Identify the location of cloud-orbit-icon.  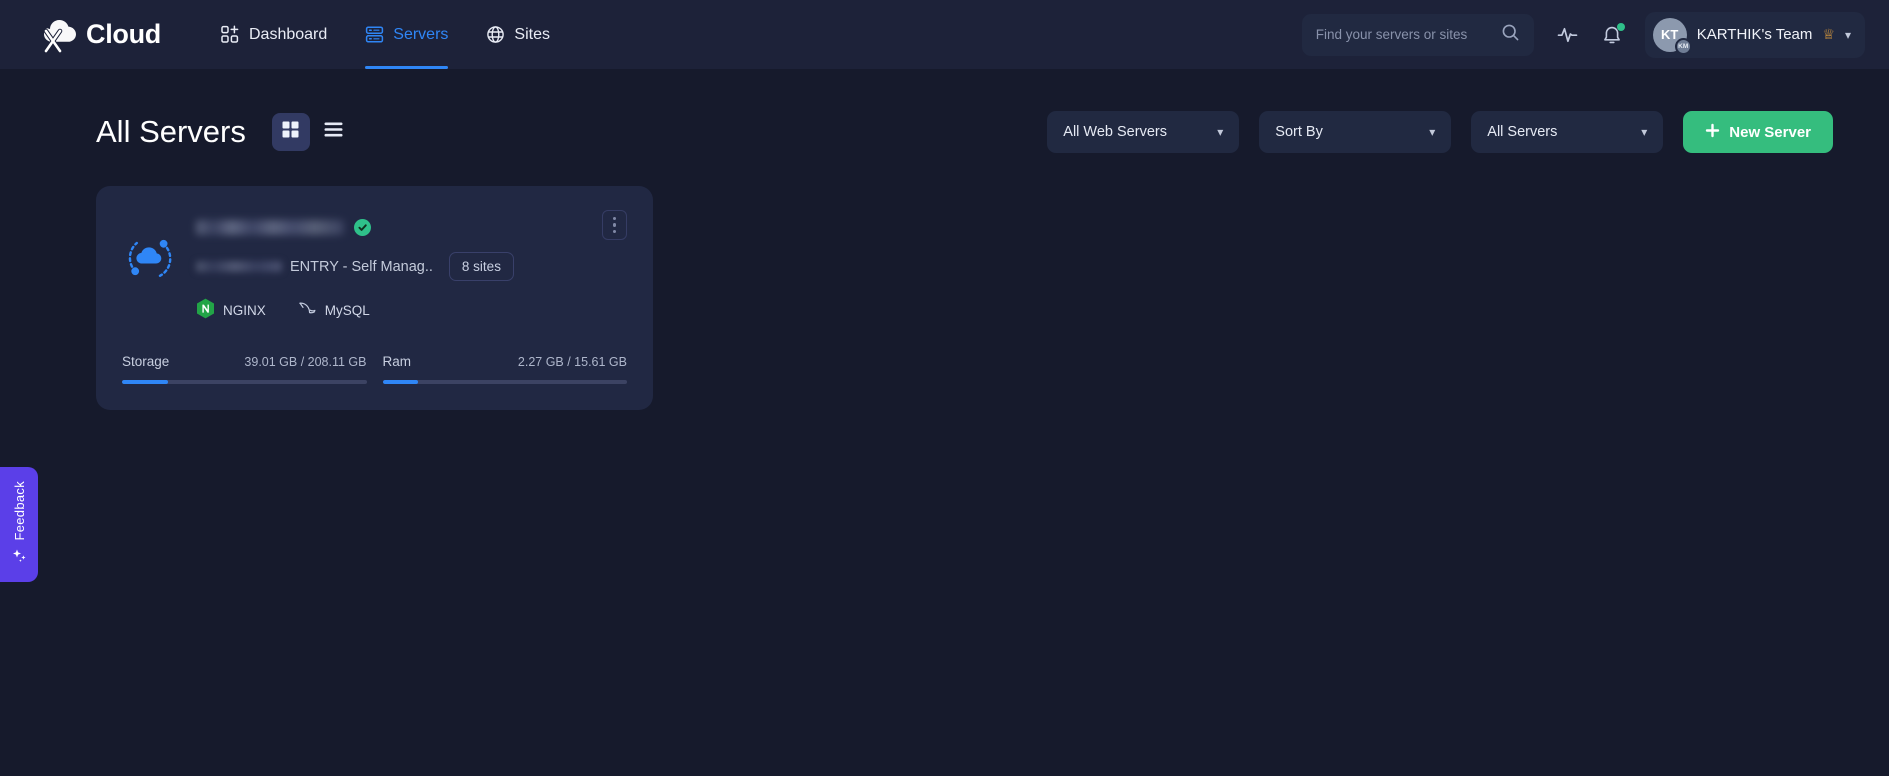
(149, 257).